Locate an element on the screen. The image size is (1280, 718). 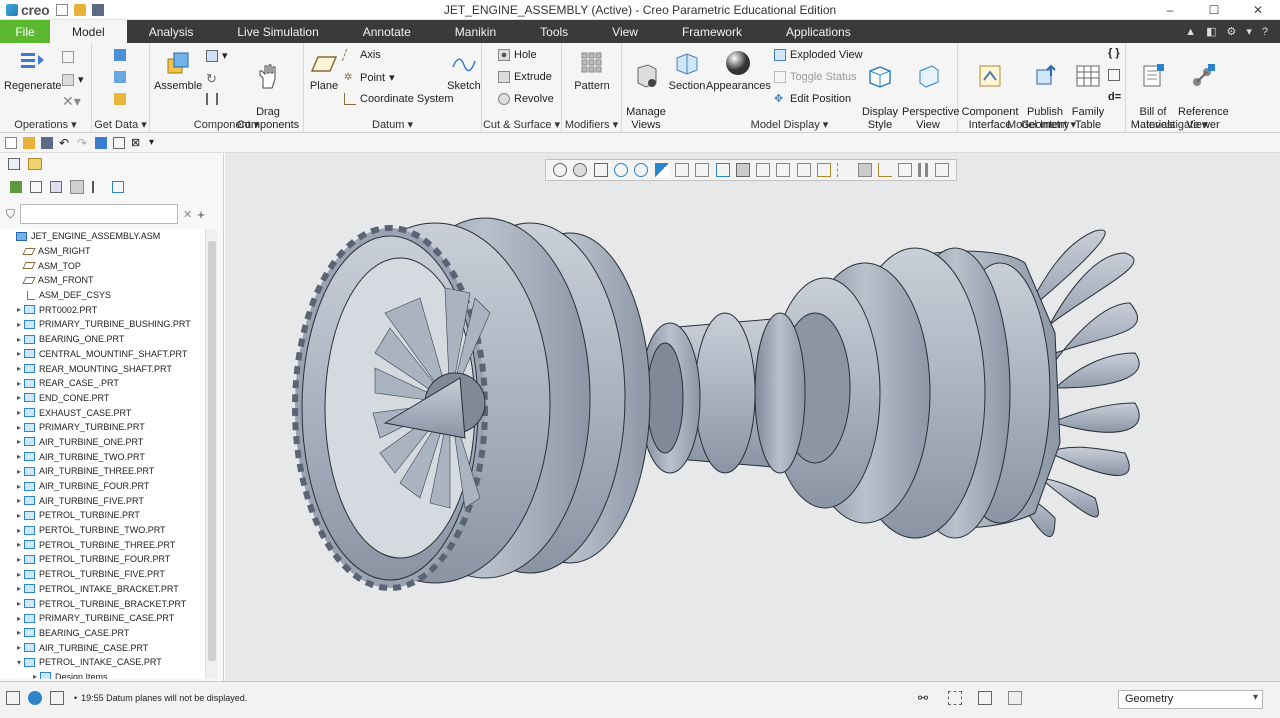
coordinate-system-button: Coordinate System is located at coordinates (399, 99).